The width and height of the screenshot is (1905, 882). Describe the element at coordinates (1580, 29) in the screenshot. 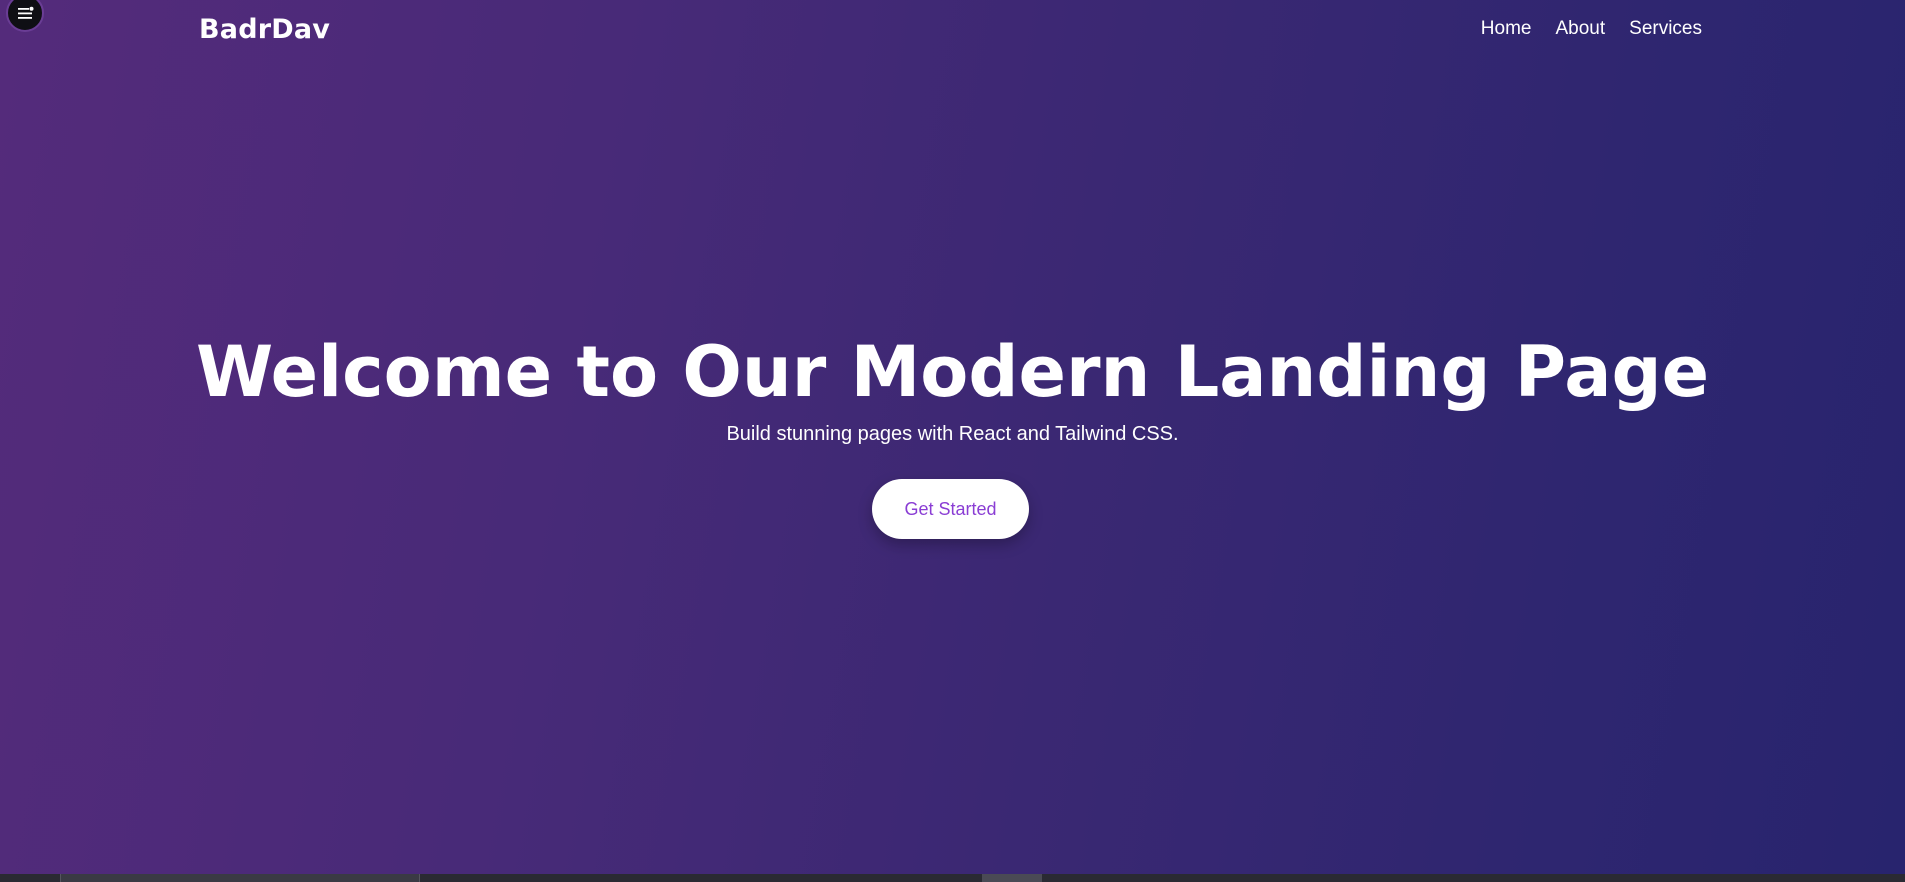

I see `nav-item-about: About` at that location.